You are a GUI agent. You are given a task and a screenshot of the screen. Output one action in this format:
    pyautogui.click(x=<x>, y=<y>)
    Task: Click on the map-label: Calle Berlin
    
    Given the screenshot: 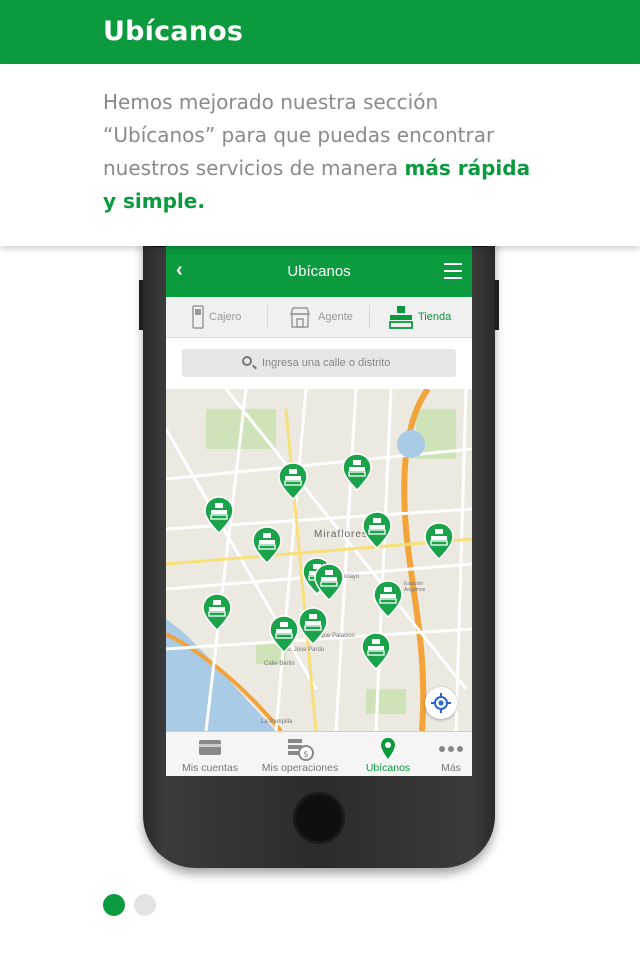 What is the action you would take?
    pyautogui.click(x=279, y=664)
    